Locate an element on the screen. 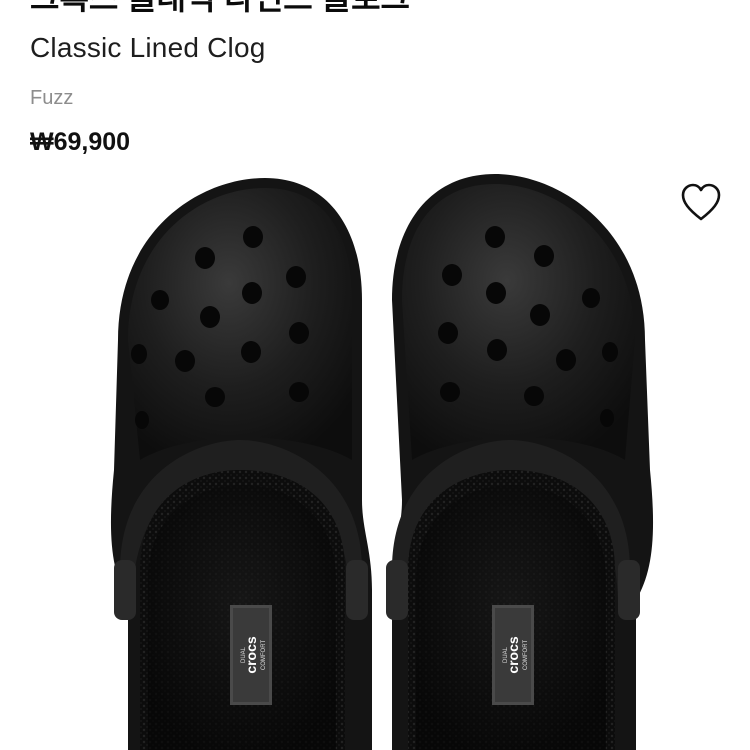 The image size is (750, 750). right-label-comfort: COMFORT is located at coordinates (526, 655).